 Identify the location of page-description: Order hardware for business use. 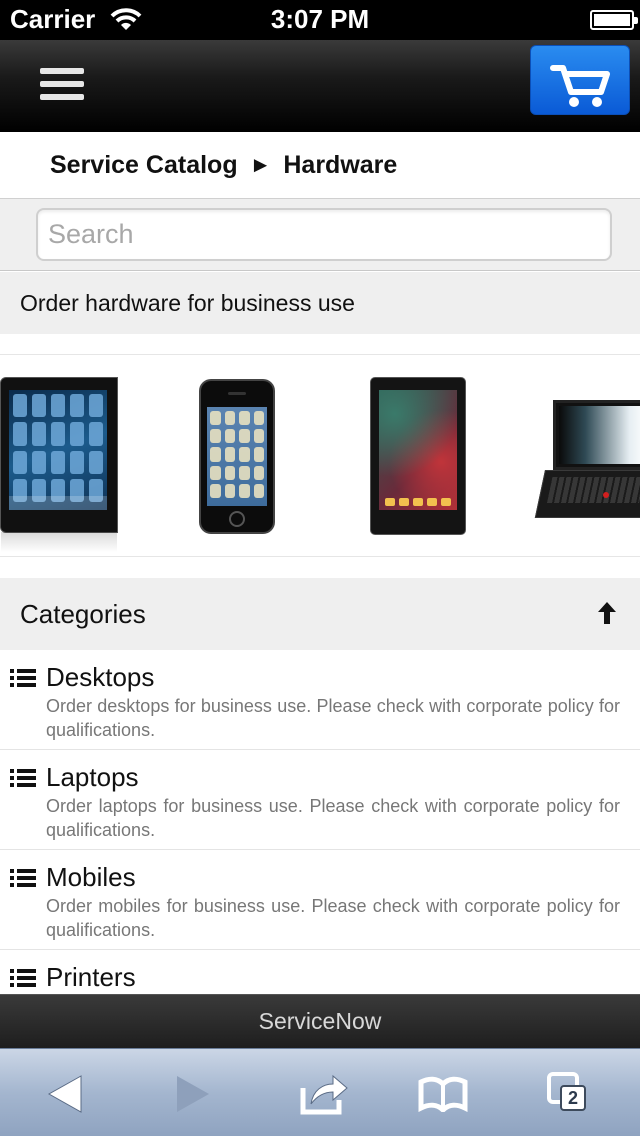
(320, 303).